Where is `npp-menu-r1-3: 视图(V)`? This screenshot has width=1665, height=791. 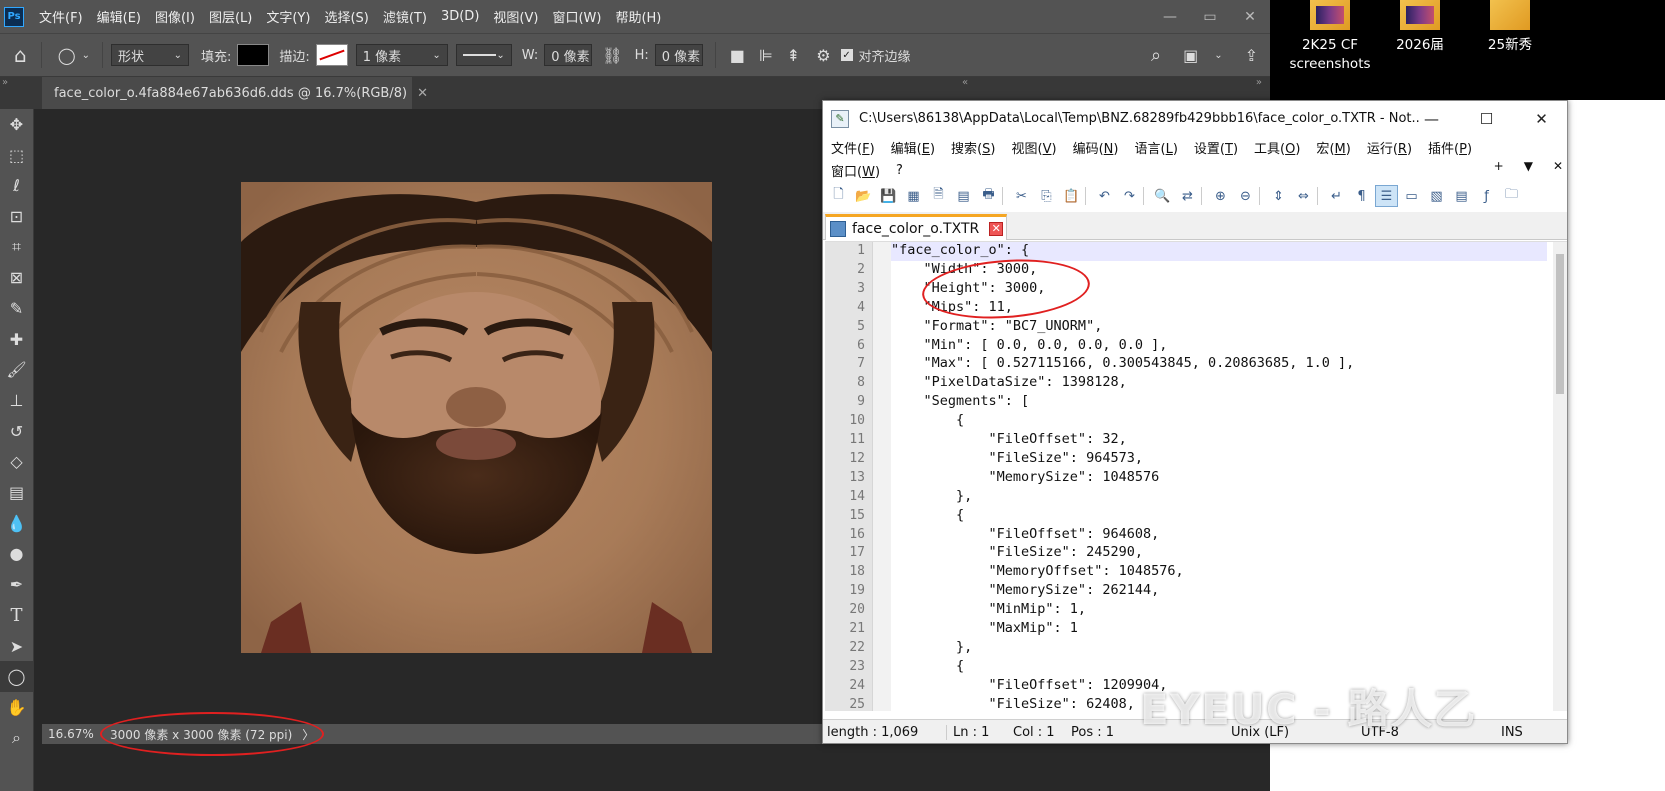 npp-menu-r1-3: 视图(V) is located at coordinates (1037, 147).